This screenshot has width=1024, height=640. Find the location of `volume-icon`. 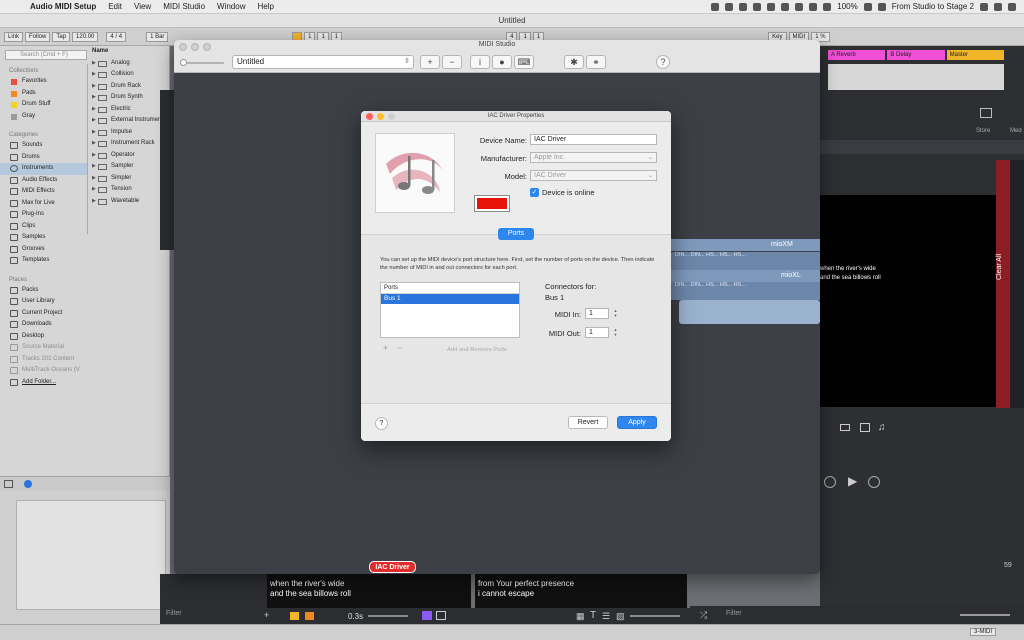

volume-icon is located at coordinates (813, 6).